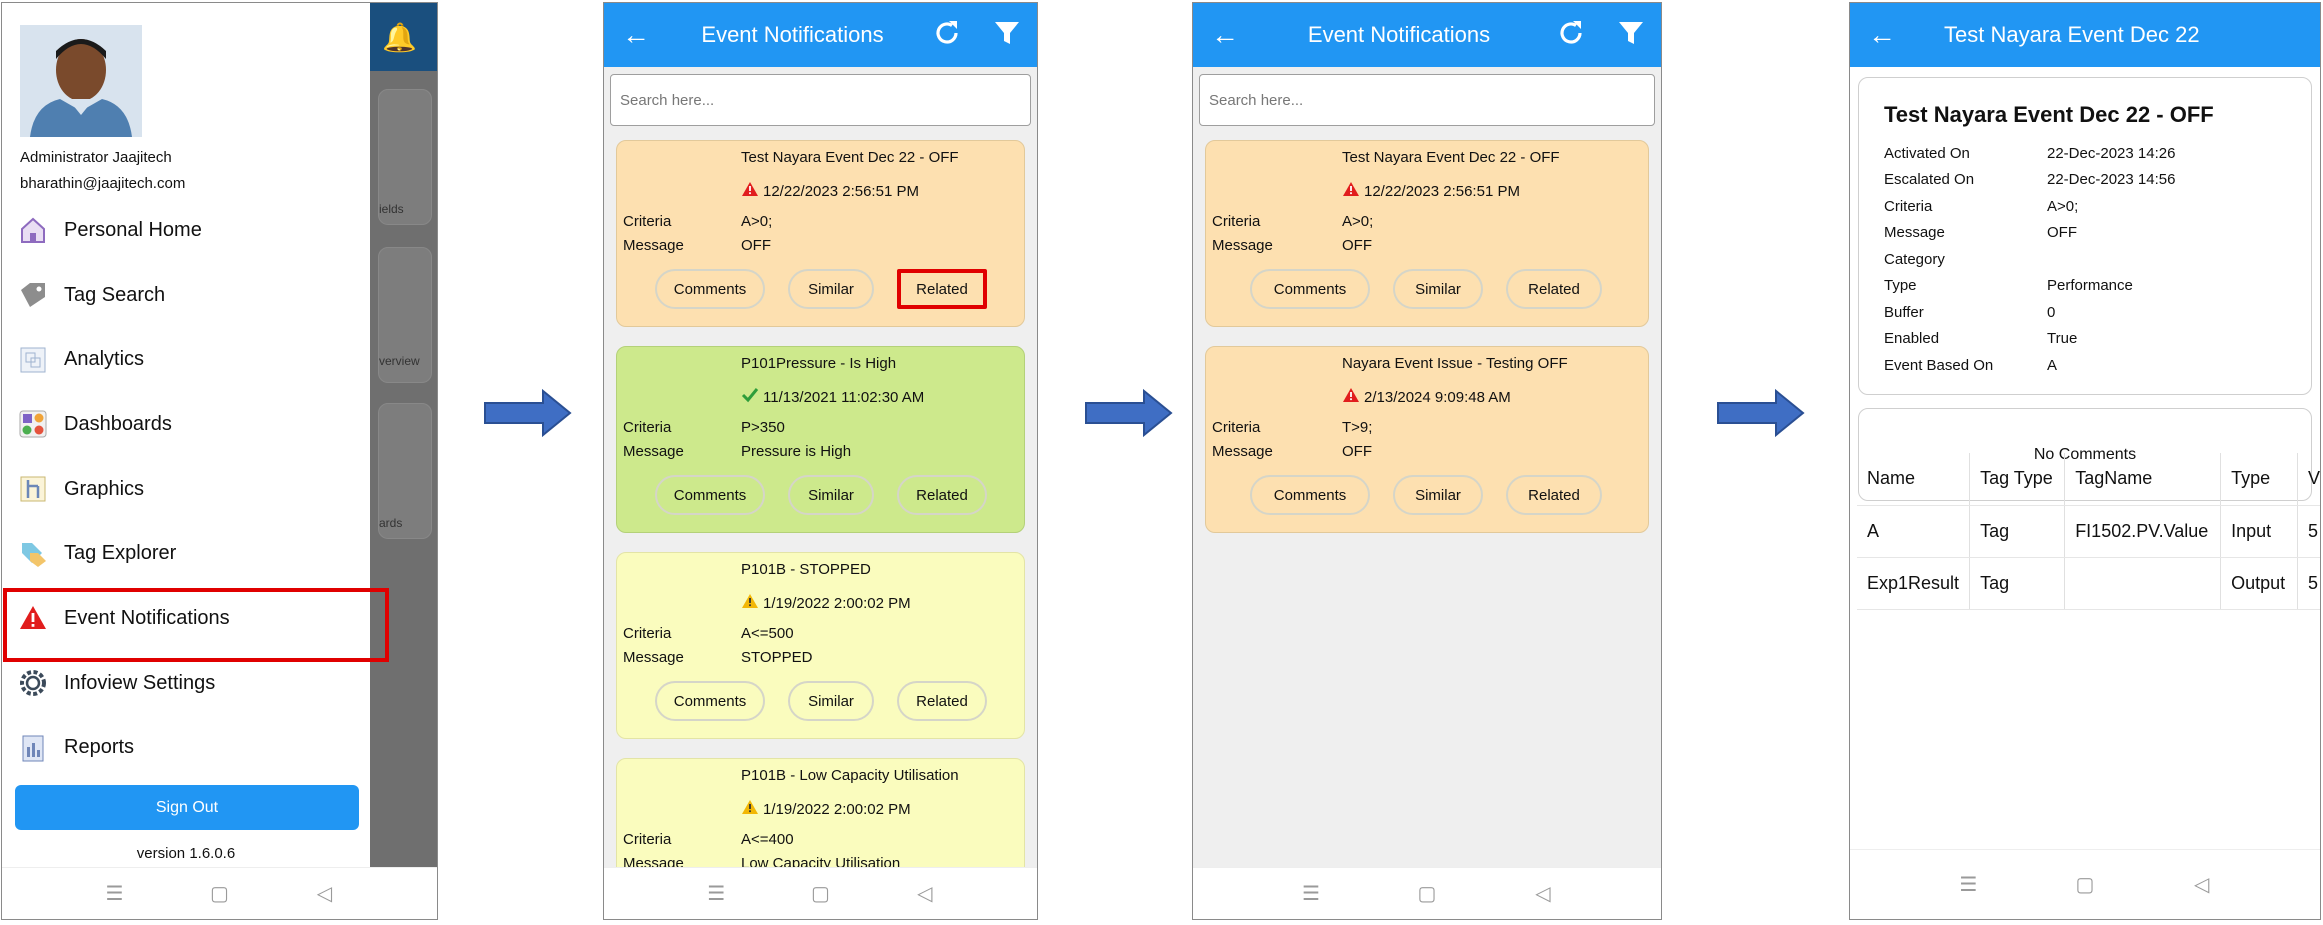 This screenshot has width=2323, height=925. I want to click on table-row: A Tag FI1502.PV.Value Input 5, so click(2088, 531).